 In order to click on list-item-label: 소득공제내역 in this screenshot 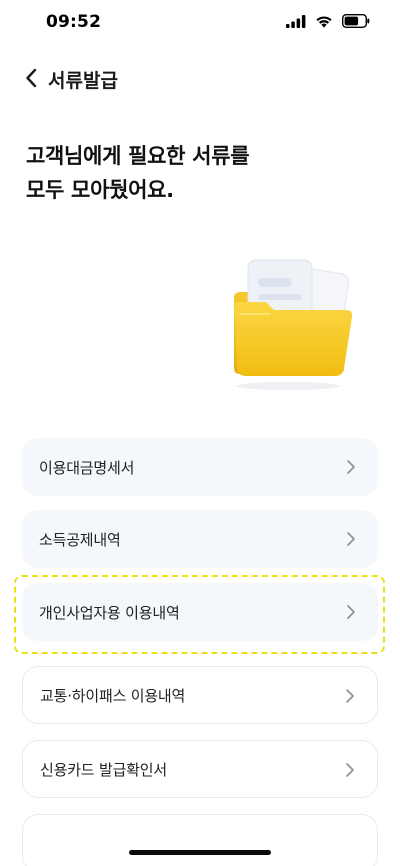, I will do `click(80, 539)`.